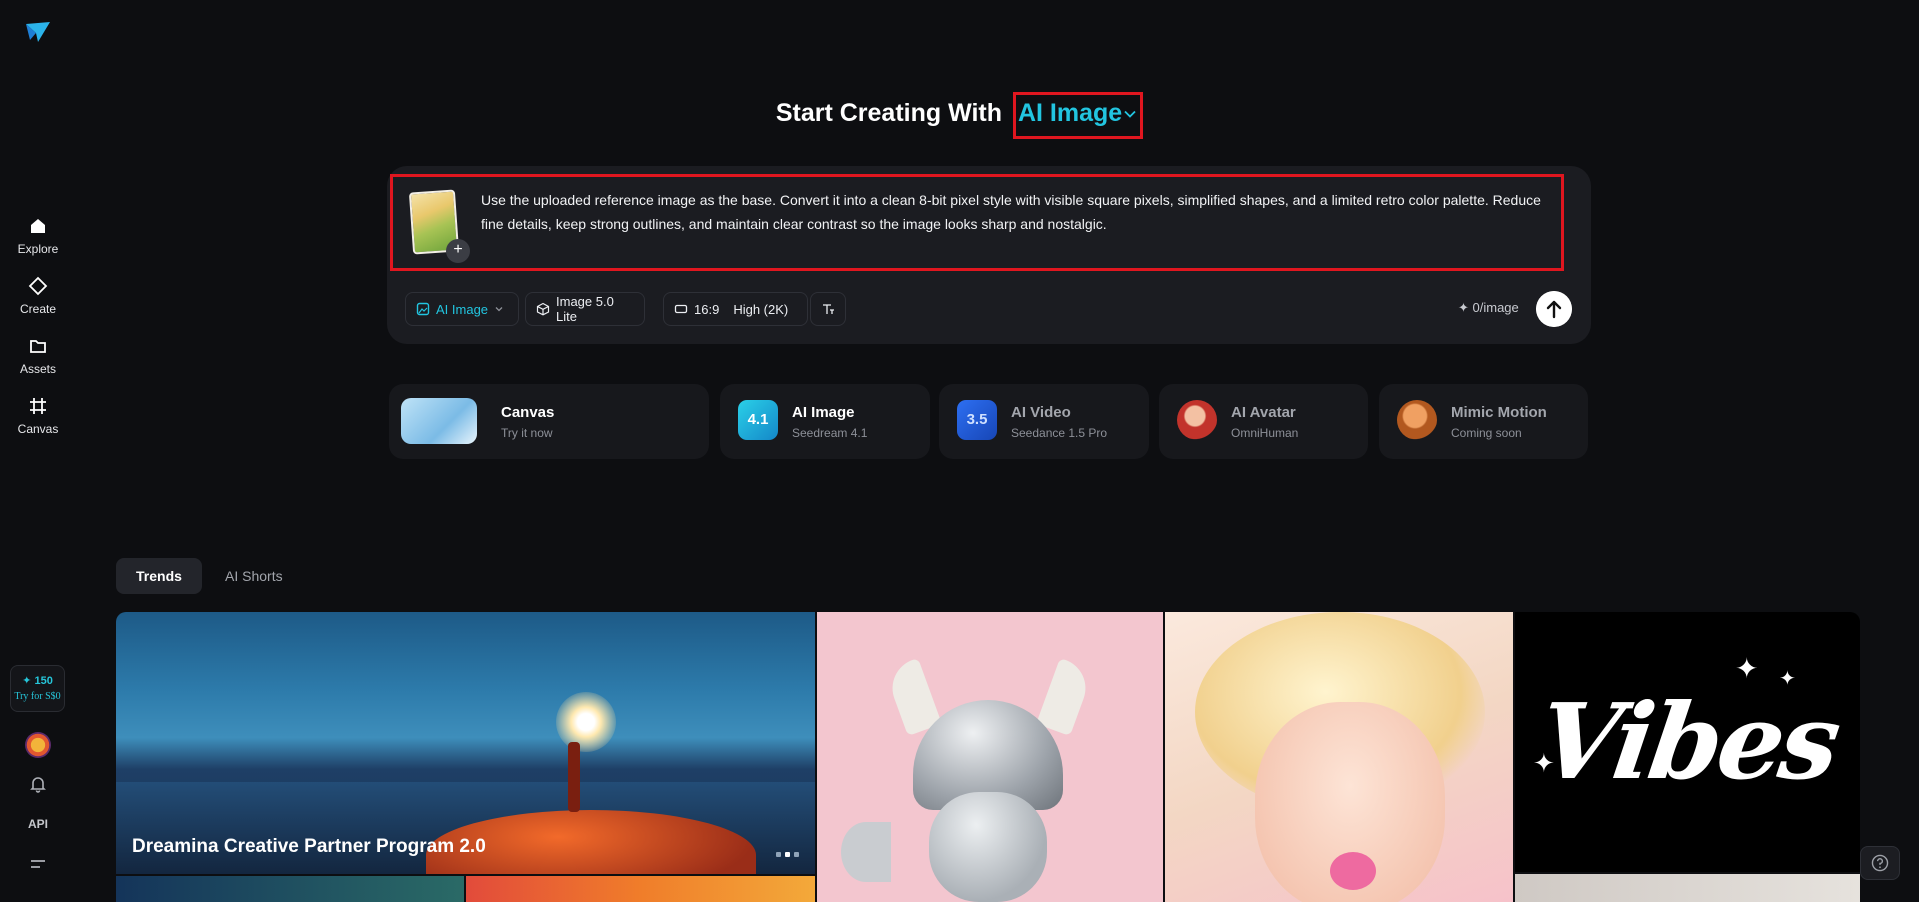  I want to click on gallery-featured-tile: Dreamina Creative Partner Program 2.0, so click(465, 743).